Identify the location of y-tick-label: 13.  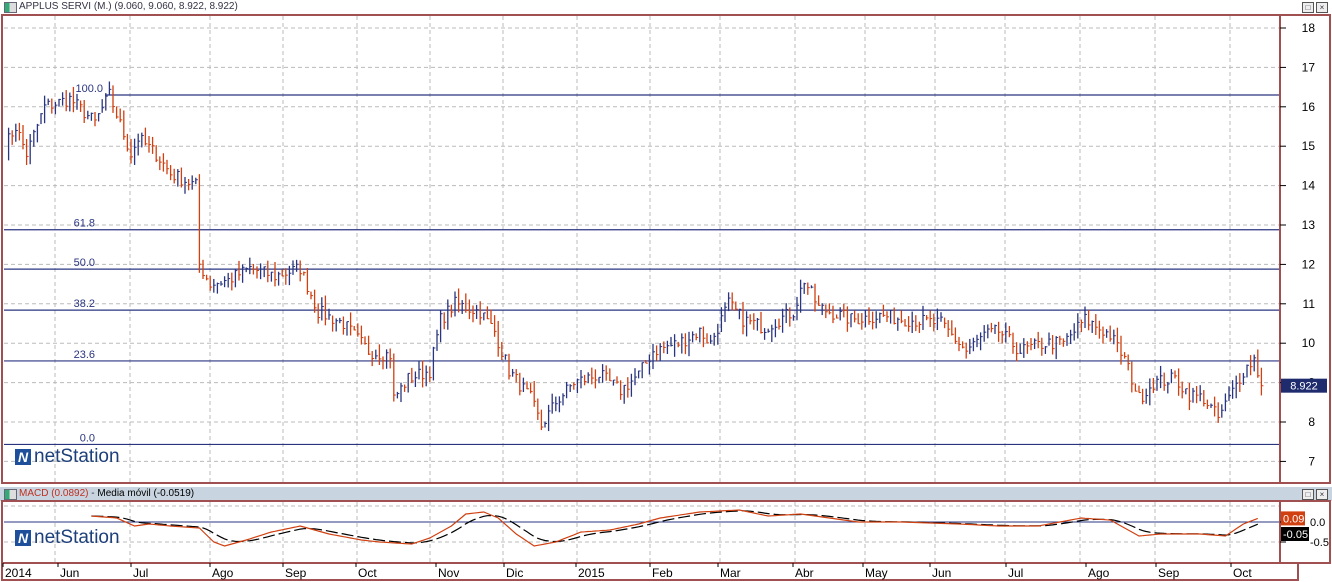
(1309, 225).